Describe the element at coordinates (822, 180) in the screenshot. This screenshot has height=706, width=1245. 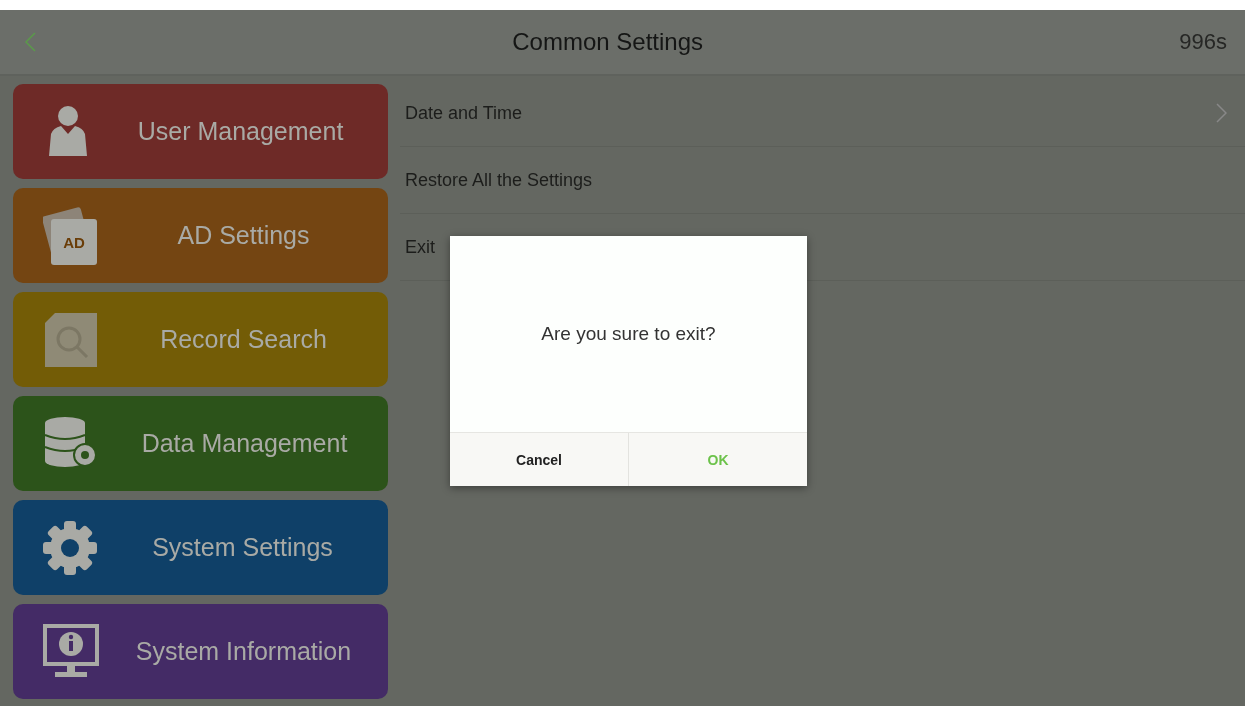
I see `settings-row: Restore All the Settings` at that location.